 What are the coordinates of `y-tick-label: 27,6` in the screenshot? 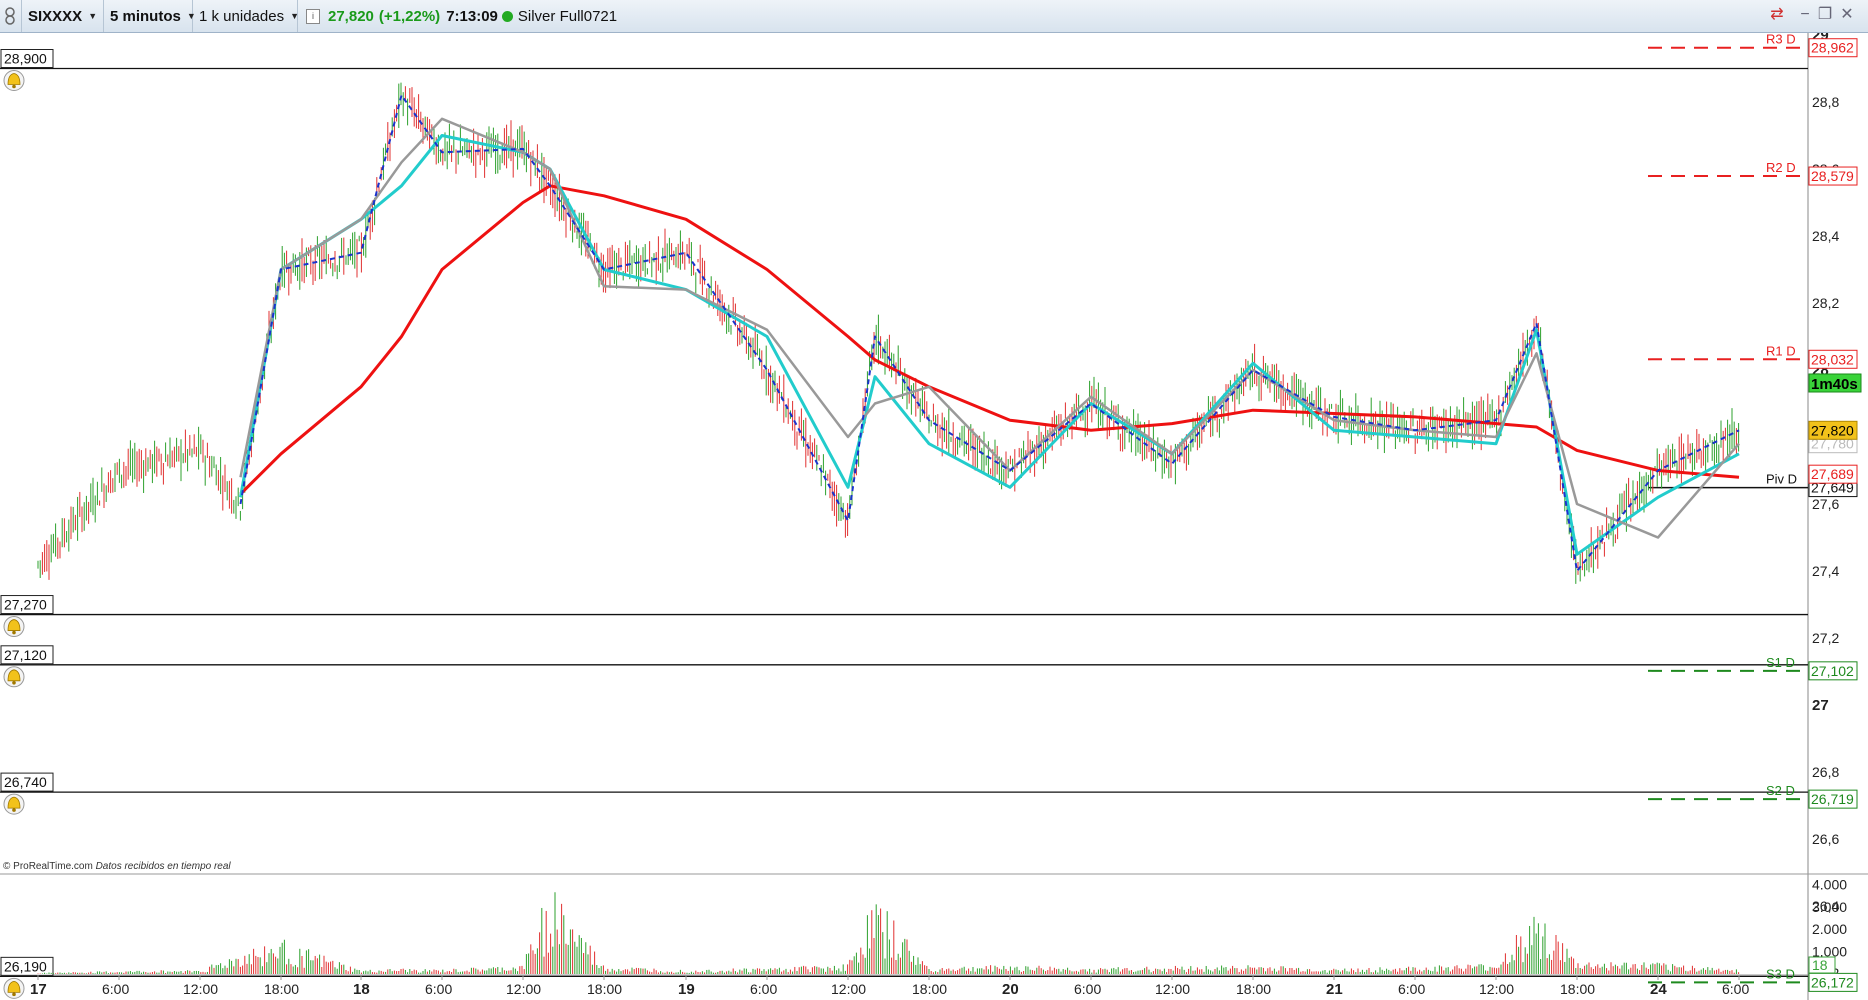 It's located at (1825, 504).